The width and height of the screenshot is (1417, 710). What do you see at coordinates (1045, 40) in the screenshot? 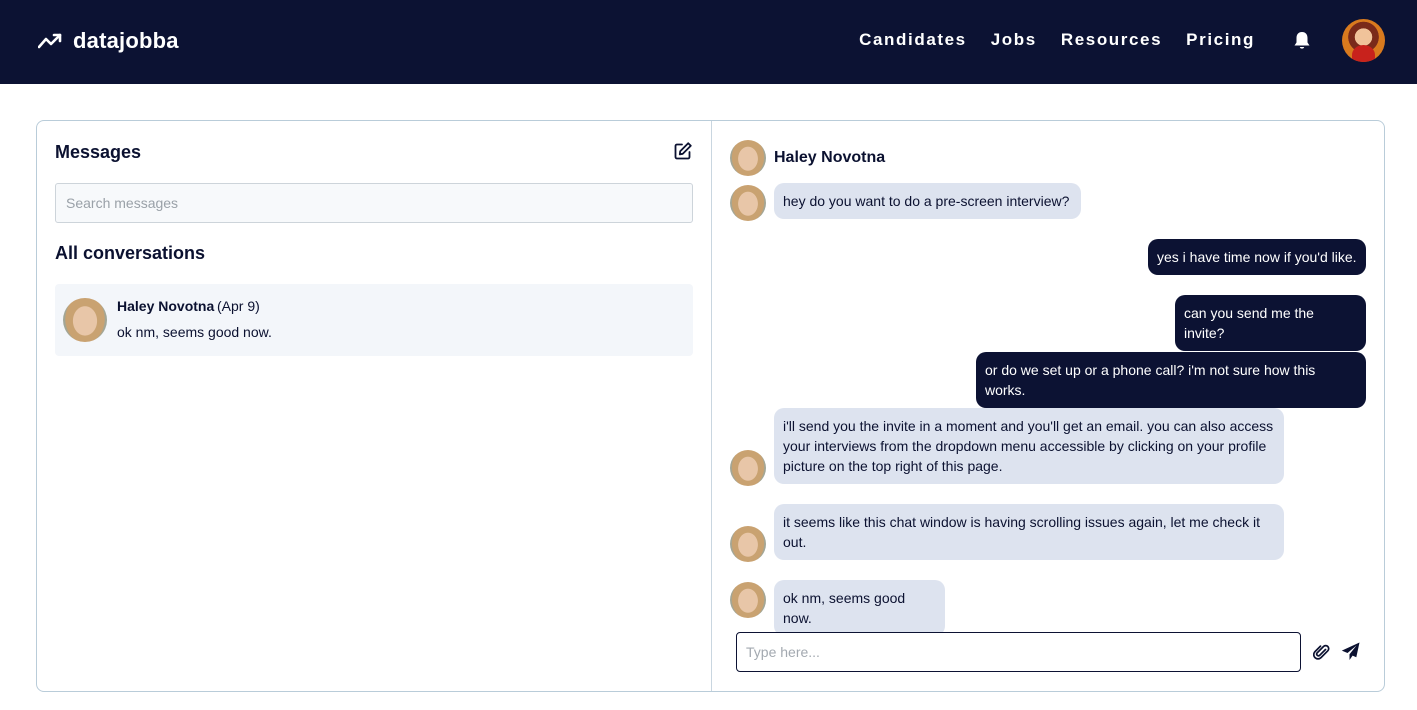
I see `nav-links: Candidates Jobs Resources Pricing` at bounding box center [1045, 40].